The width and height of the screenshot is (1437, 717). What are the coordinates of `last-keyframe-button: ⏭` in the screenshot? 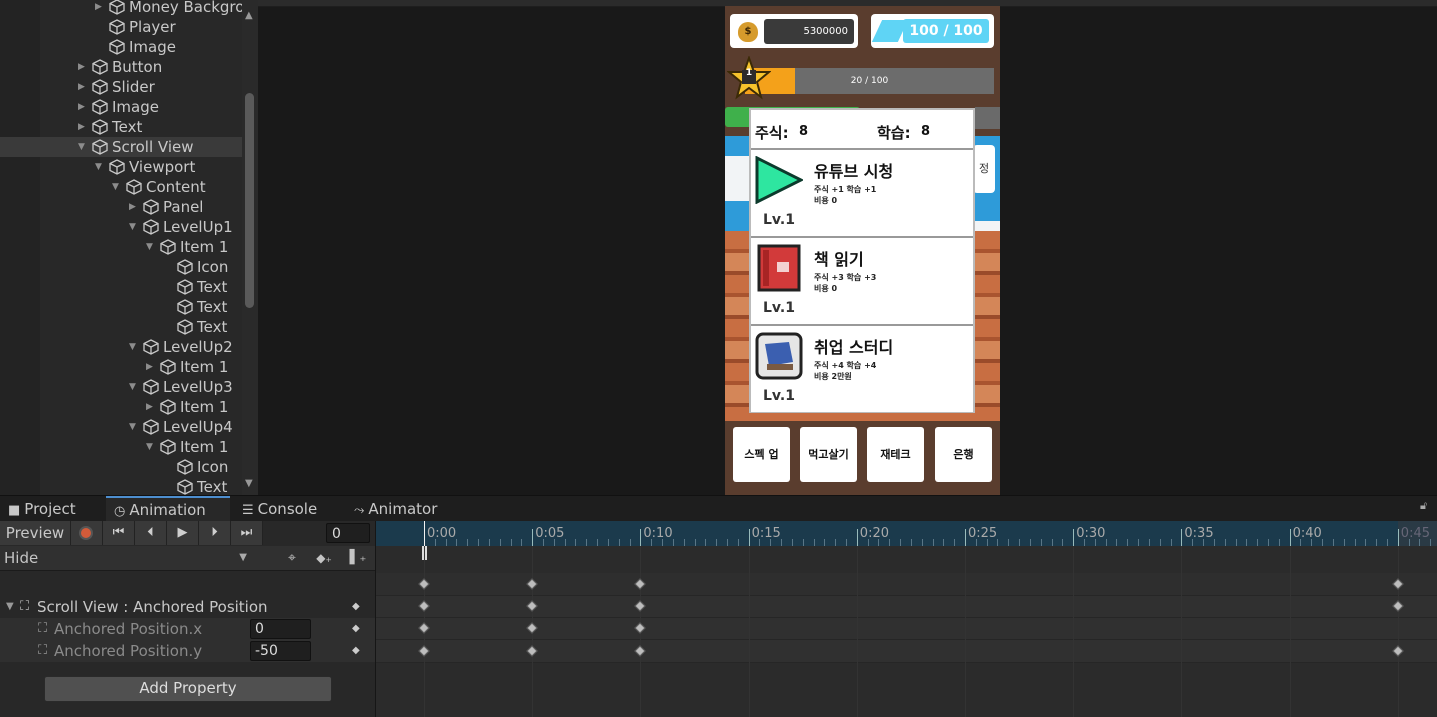 It's located at (247, 533).